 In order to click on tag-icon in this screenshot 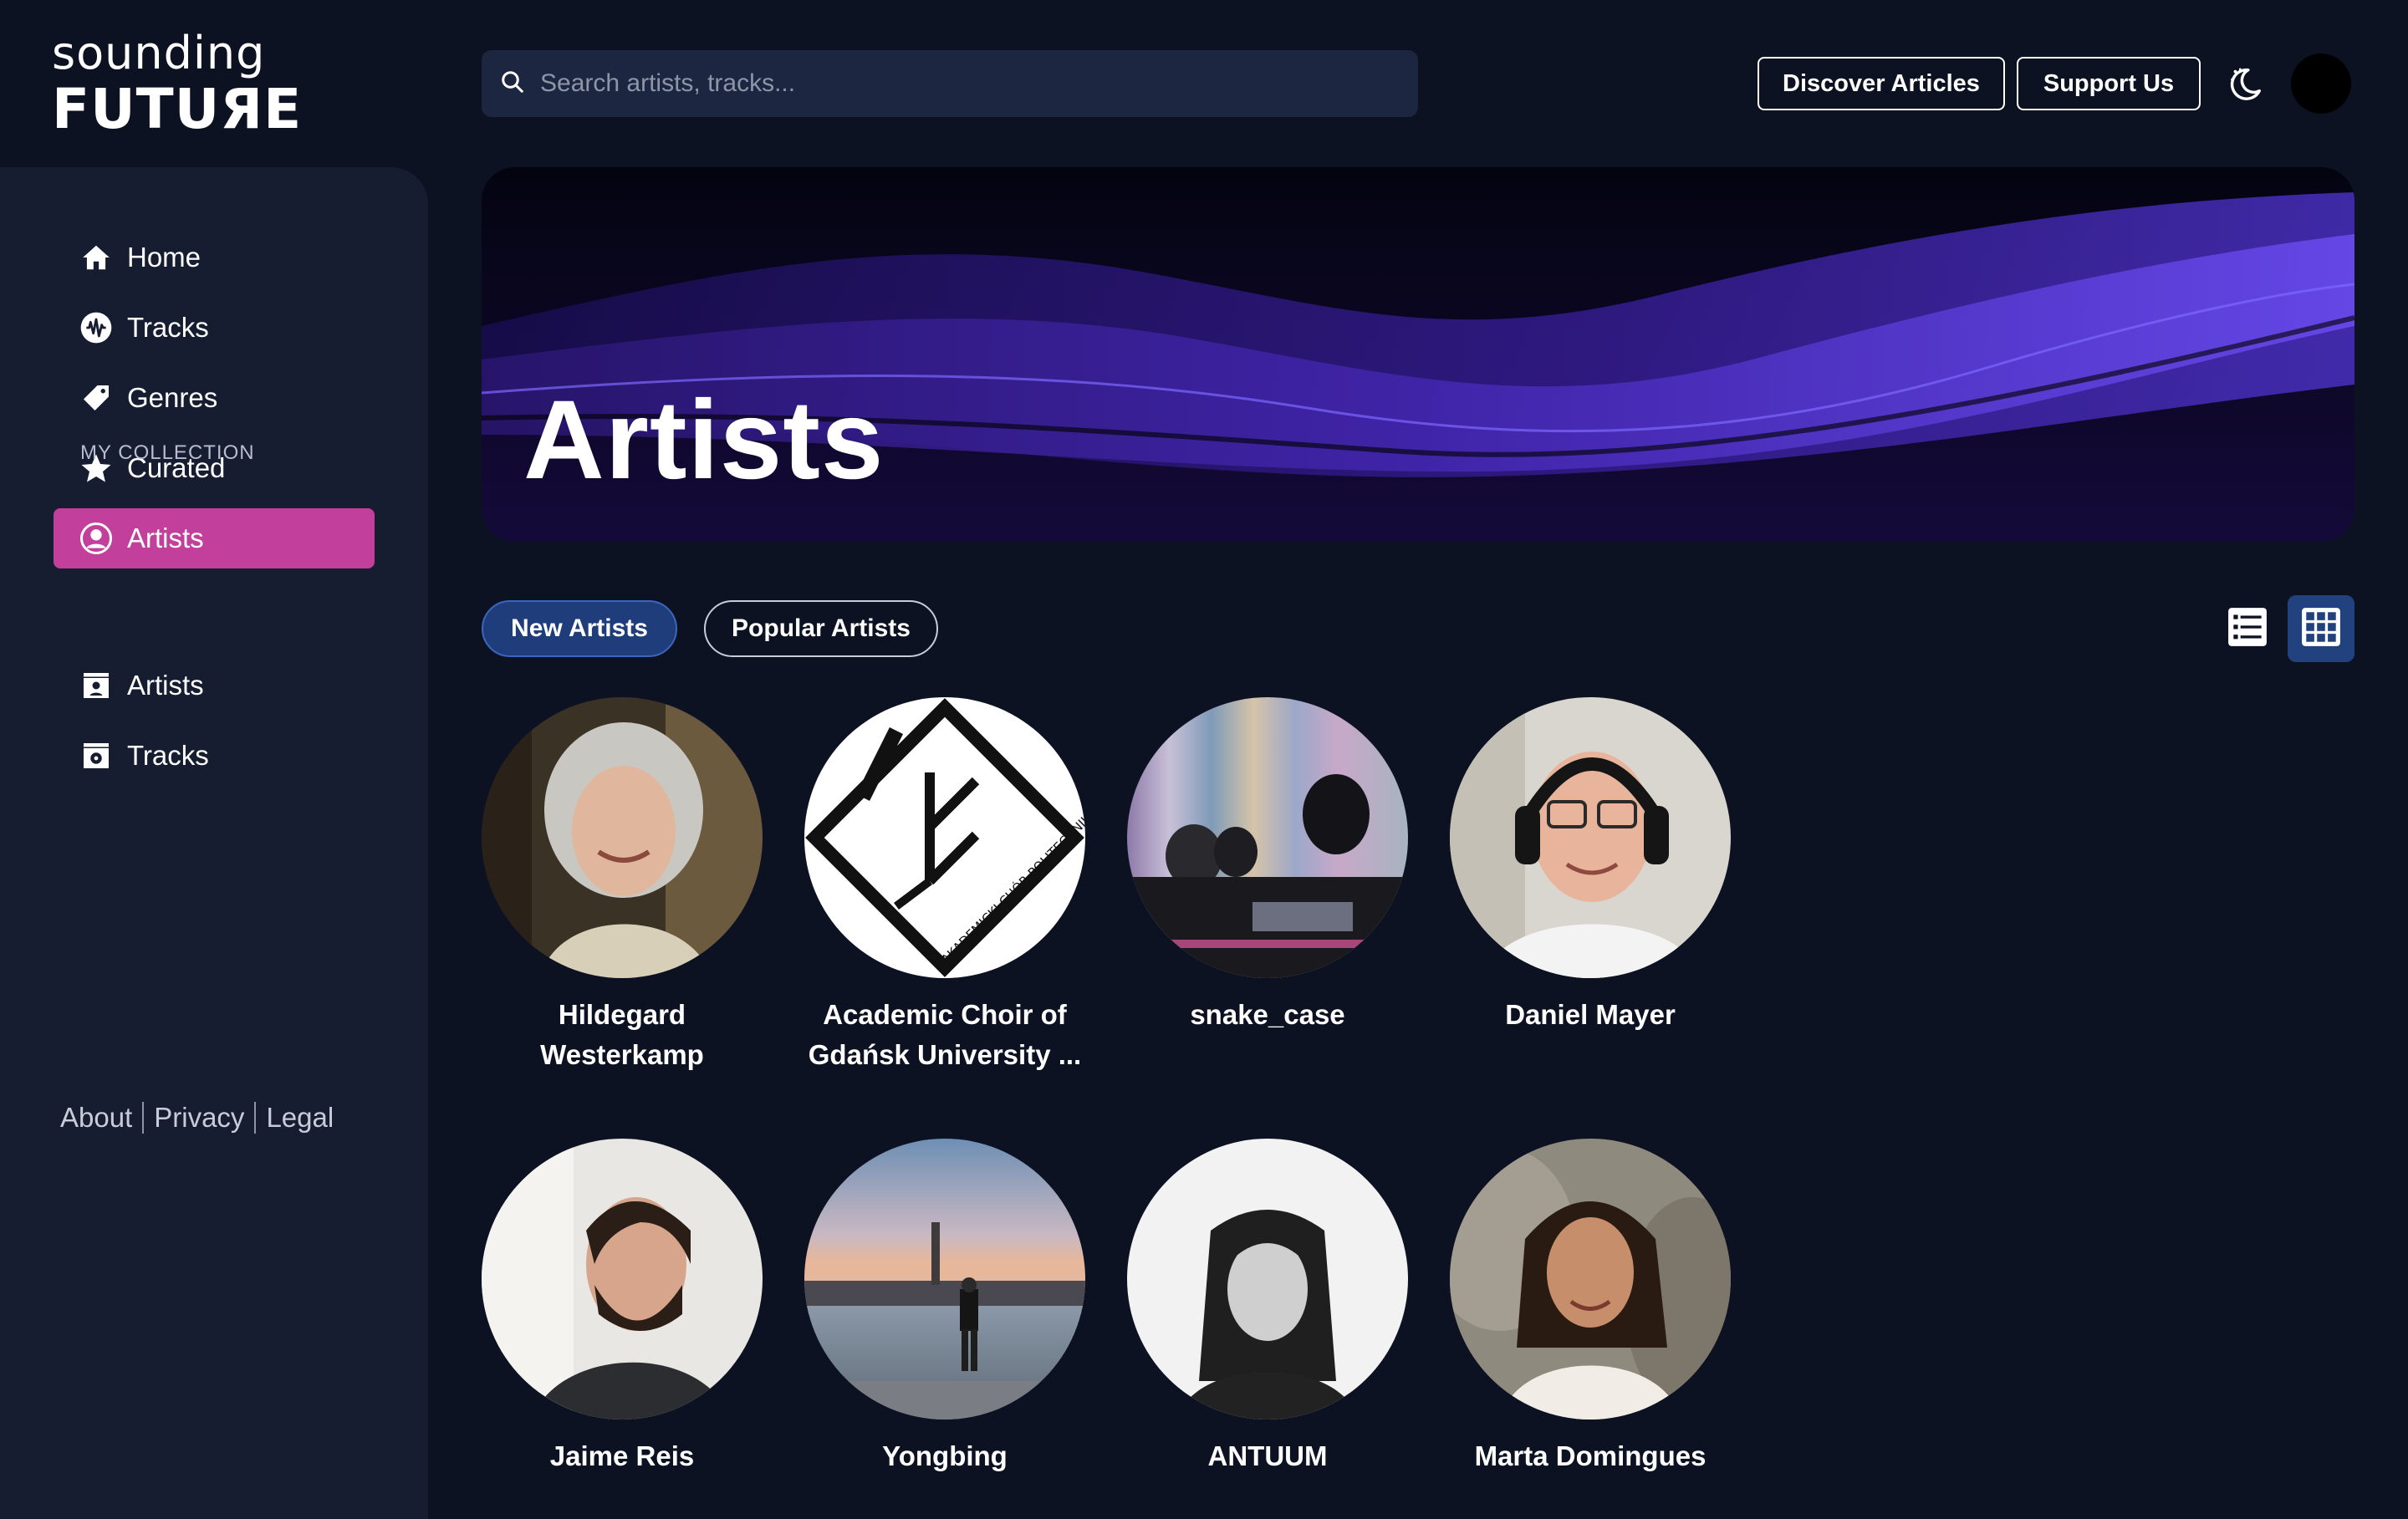, I will do `click(97, 397)`.